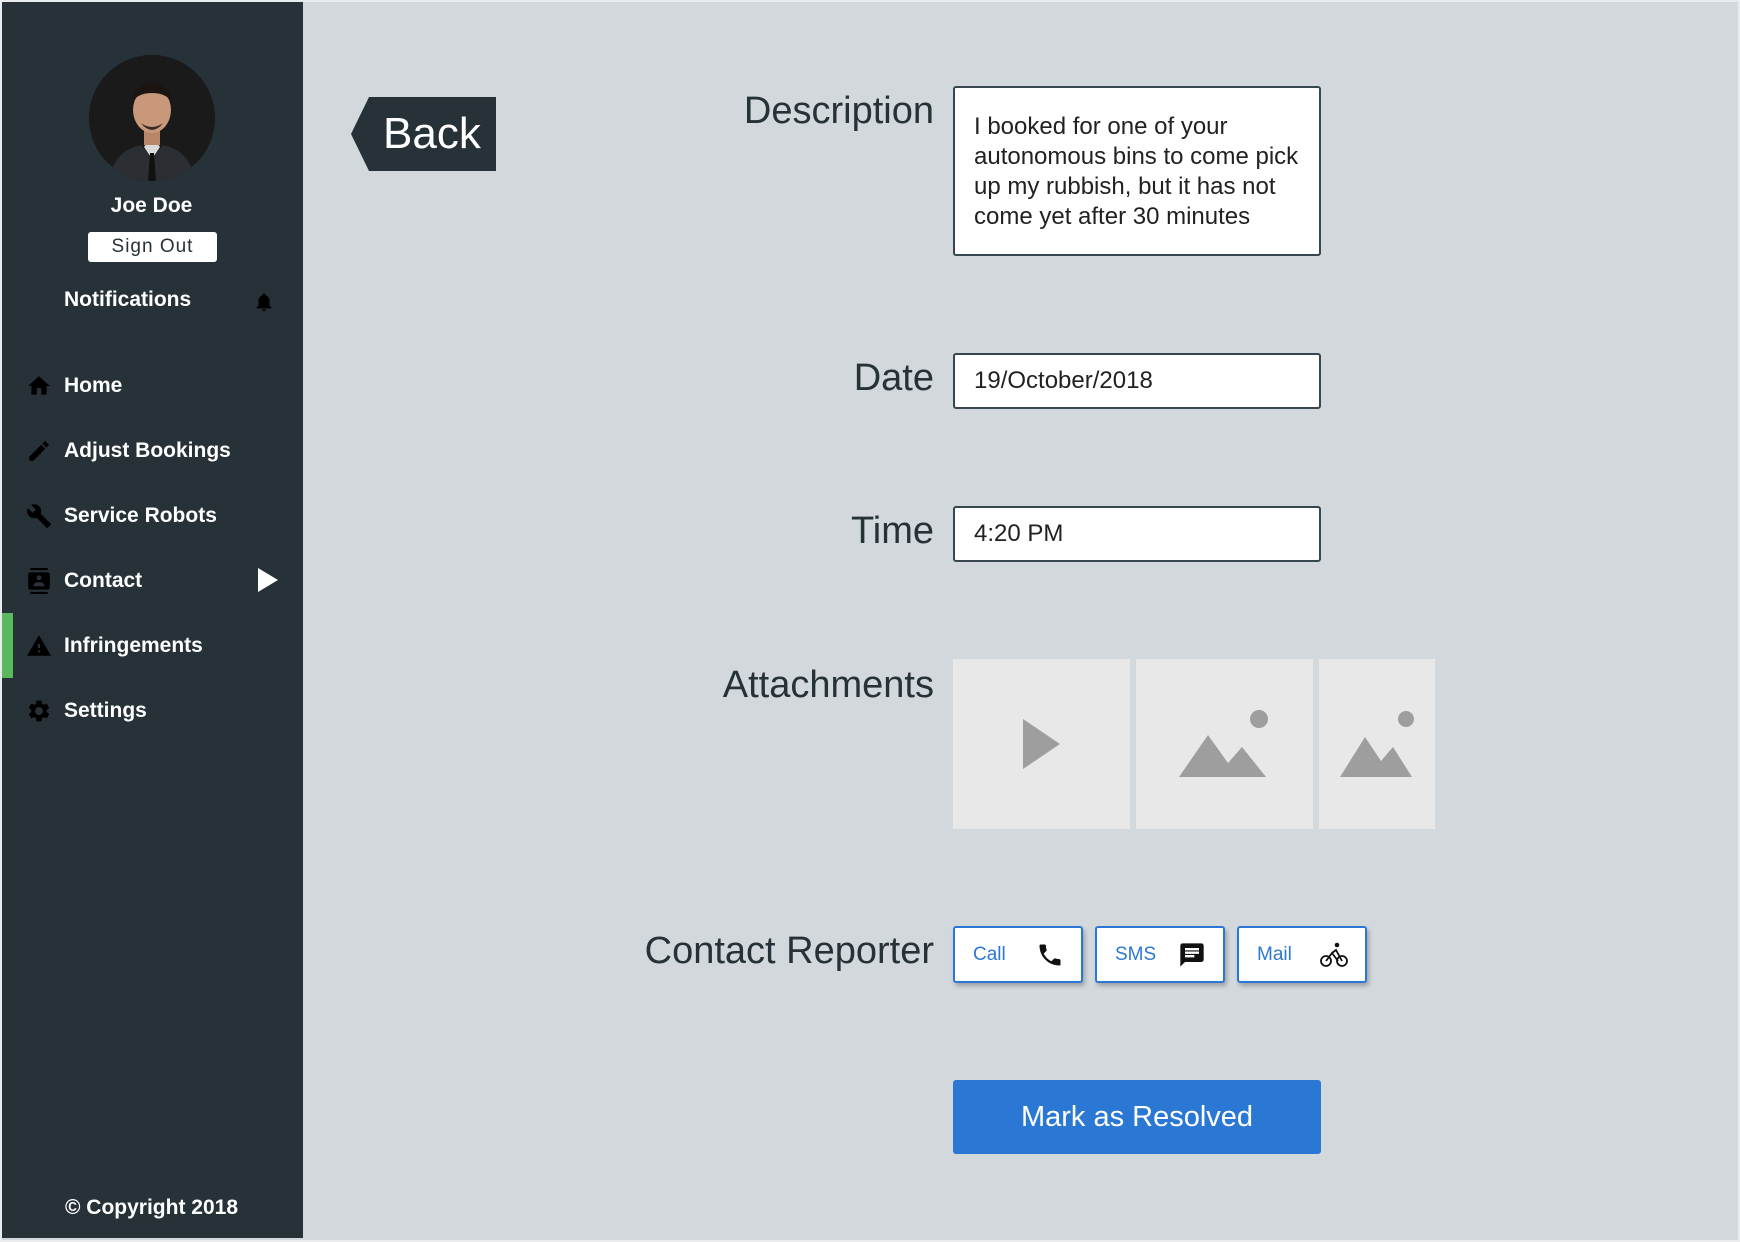 The width and height of the screenshot is (1740, 1242). Describe the element at coordinates (432, 133) in the screenshot. I see `back-label: Back` at that location.